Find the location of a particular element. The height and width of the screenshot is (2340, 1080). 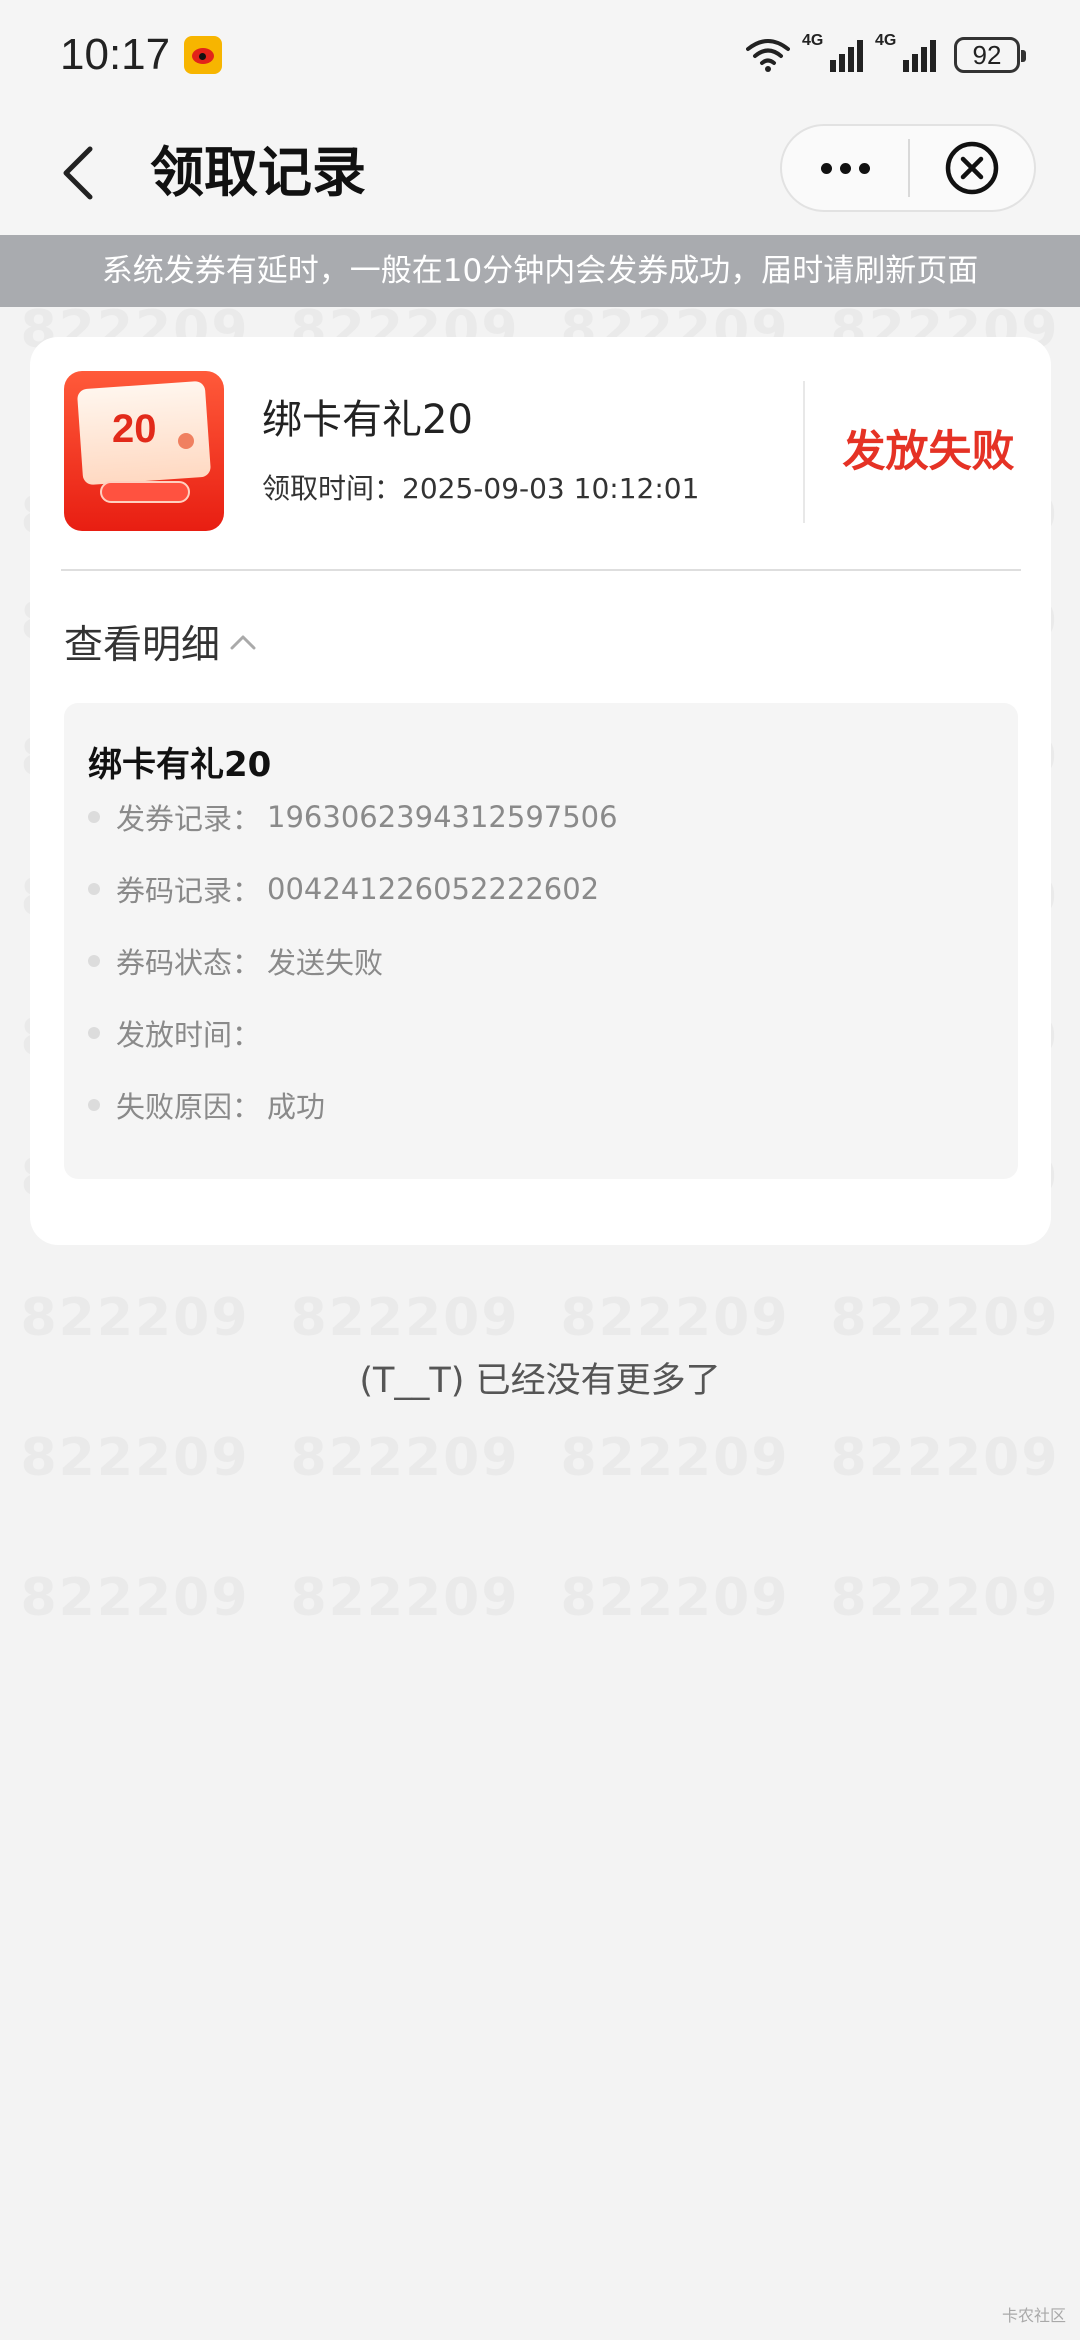

detail-row-fail-reason: 失败原因： 成功 is located at coordinates (206, 1105).